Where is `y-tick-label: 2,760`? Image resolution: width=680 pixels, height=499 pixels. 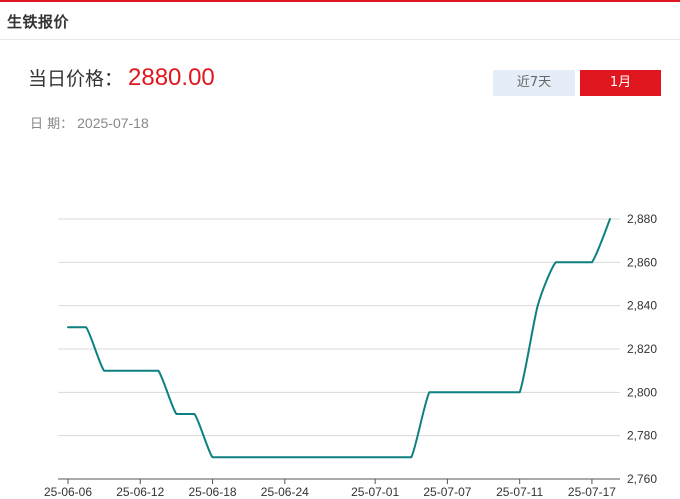 y-tick-label: 2,760 is located at coordinates (642, 479).